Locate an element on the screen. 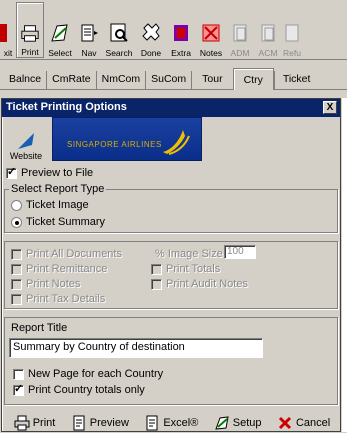  report-title-input: Summary by Country of destination is located at coordinates (136, 348).